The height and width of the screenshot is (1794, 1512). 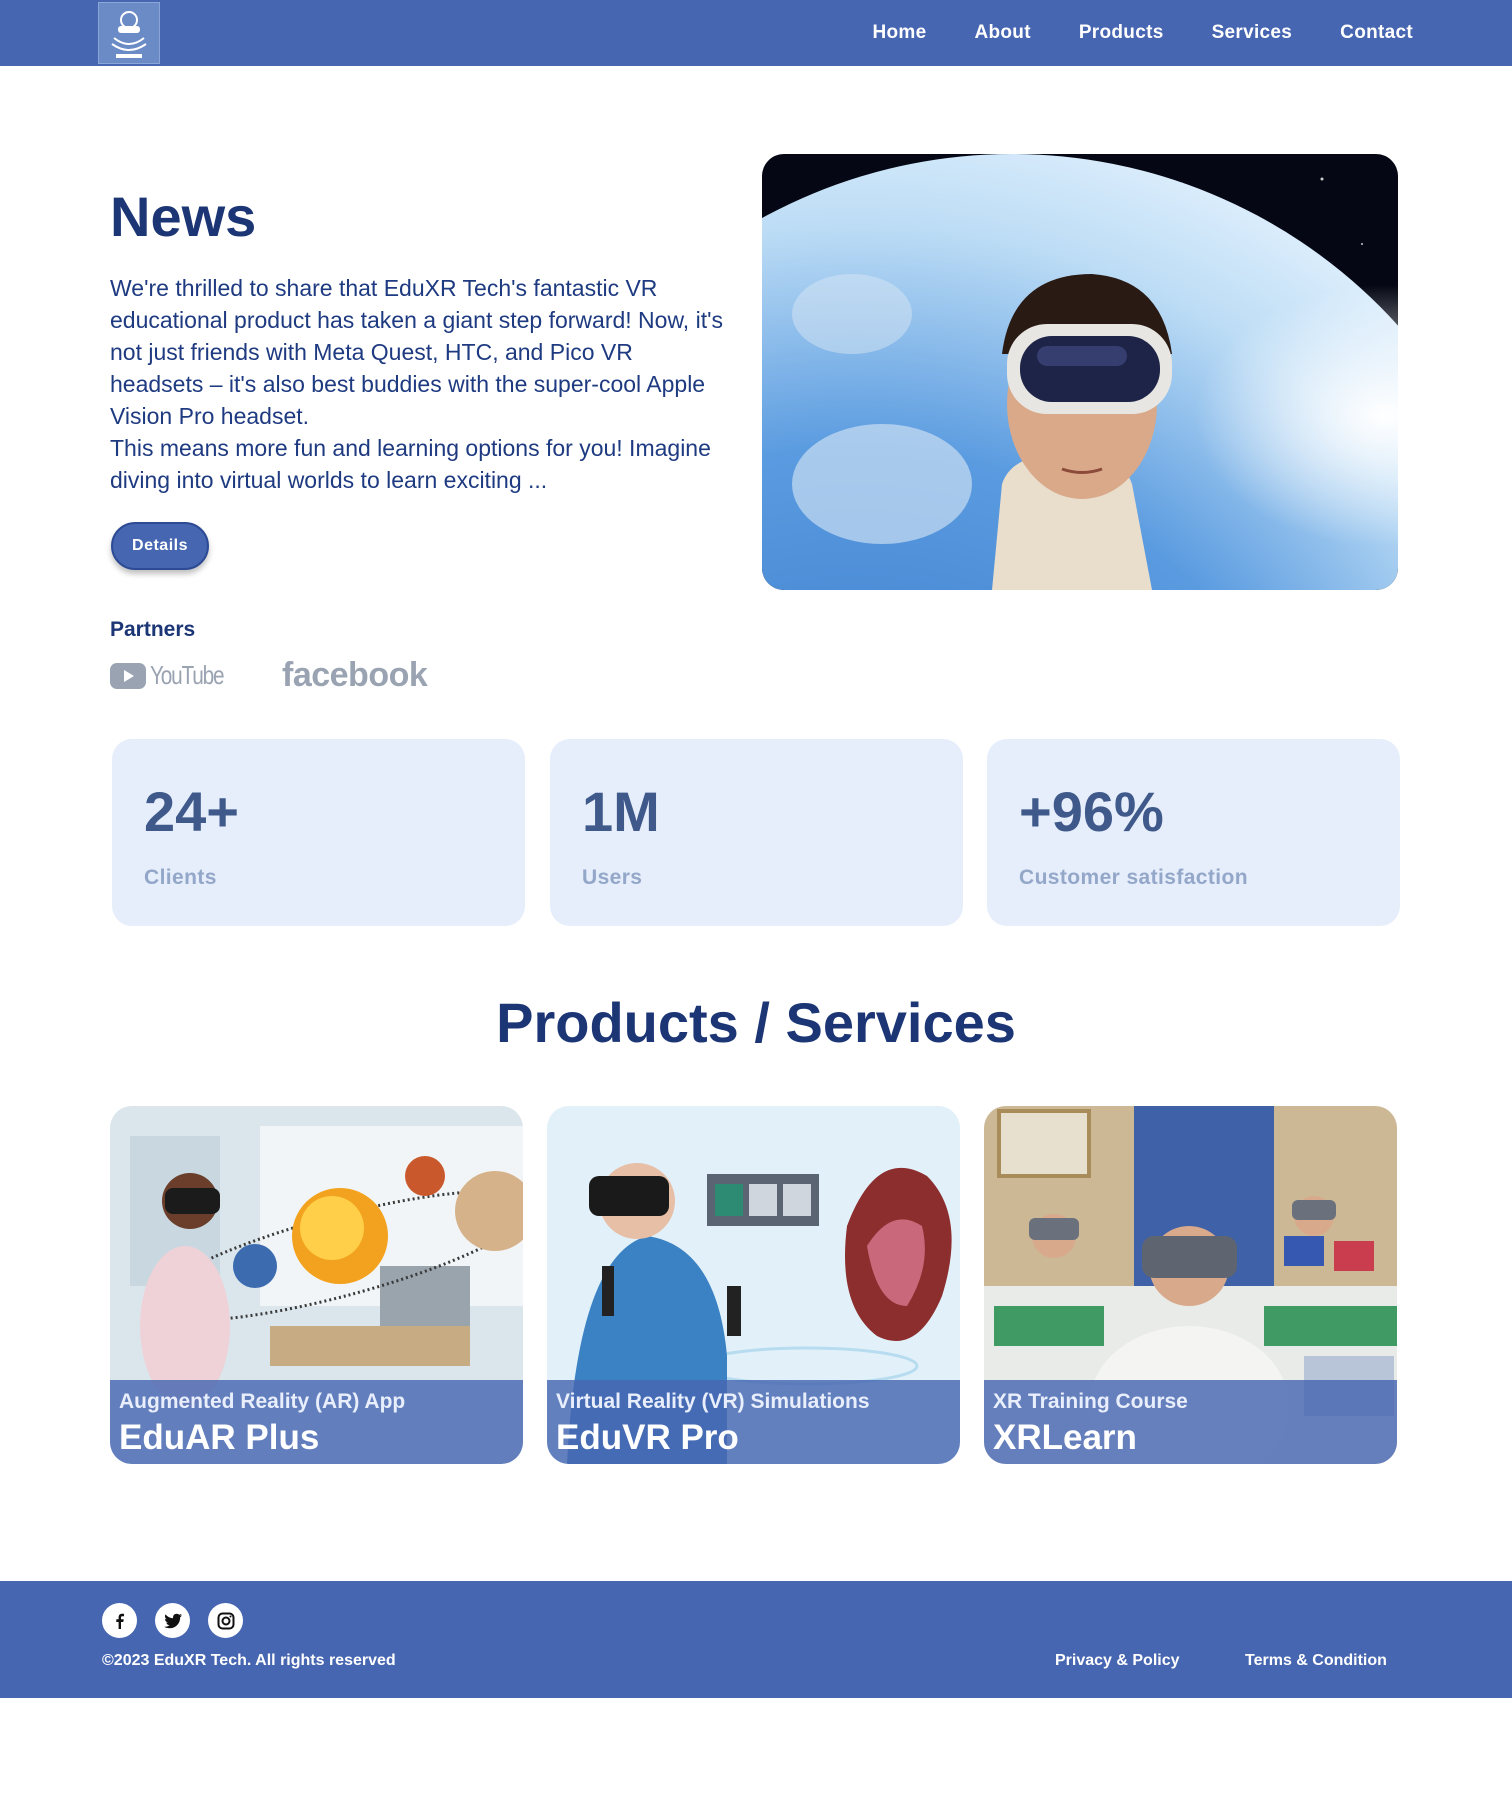 I want to click on youtube-partner-logo: YouTube, so click(x=176, y=675).